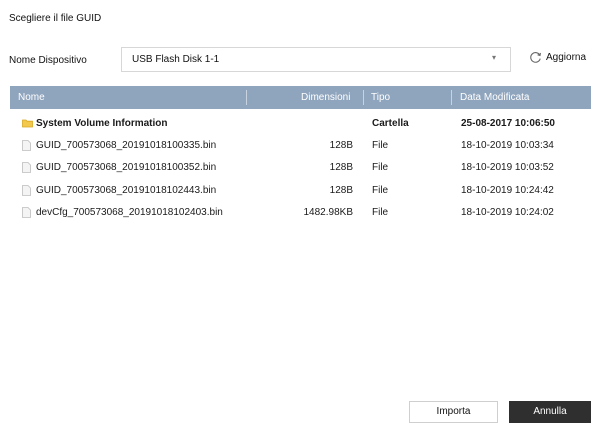 The width and height of the screenshot is (591, 423). I want to click on folder-icon, so click(27, 123).